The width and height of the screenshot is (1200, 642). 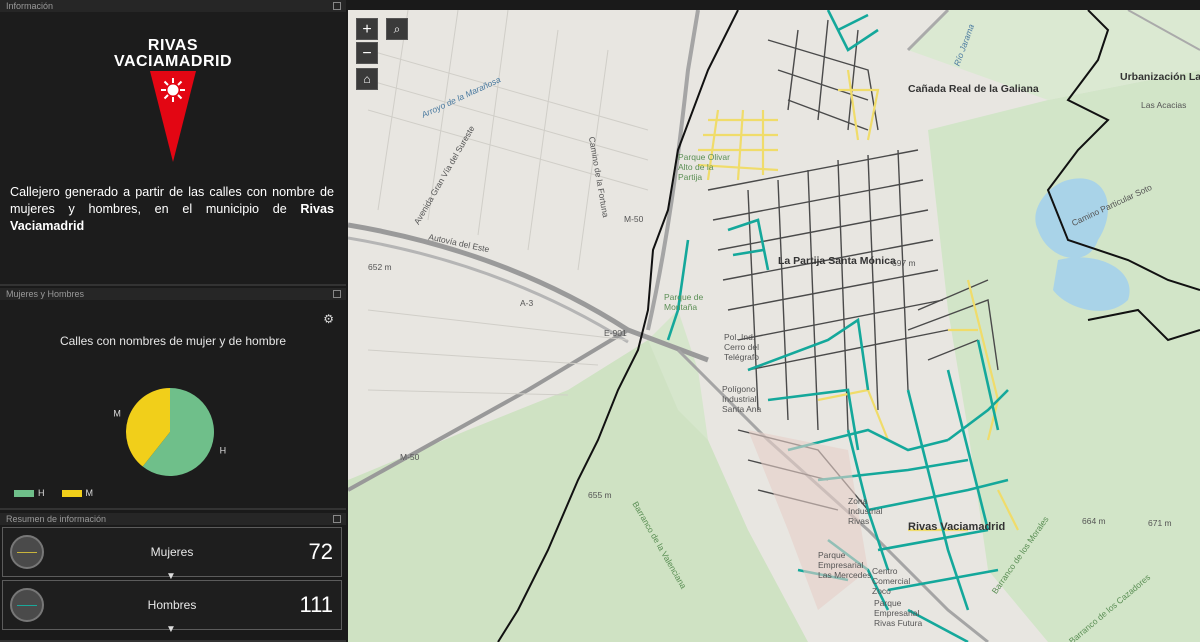 I want to click on info-panel-header: Información, so click(x=173, y=6).